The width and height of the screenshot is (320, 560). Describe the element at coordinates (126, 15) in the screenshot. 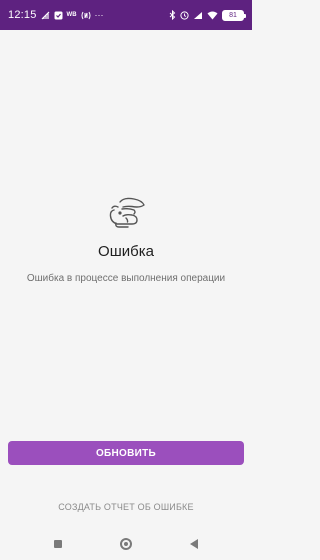

I see `status-bar: 12:15 WB ··· 81` at that location.